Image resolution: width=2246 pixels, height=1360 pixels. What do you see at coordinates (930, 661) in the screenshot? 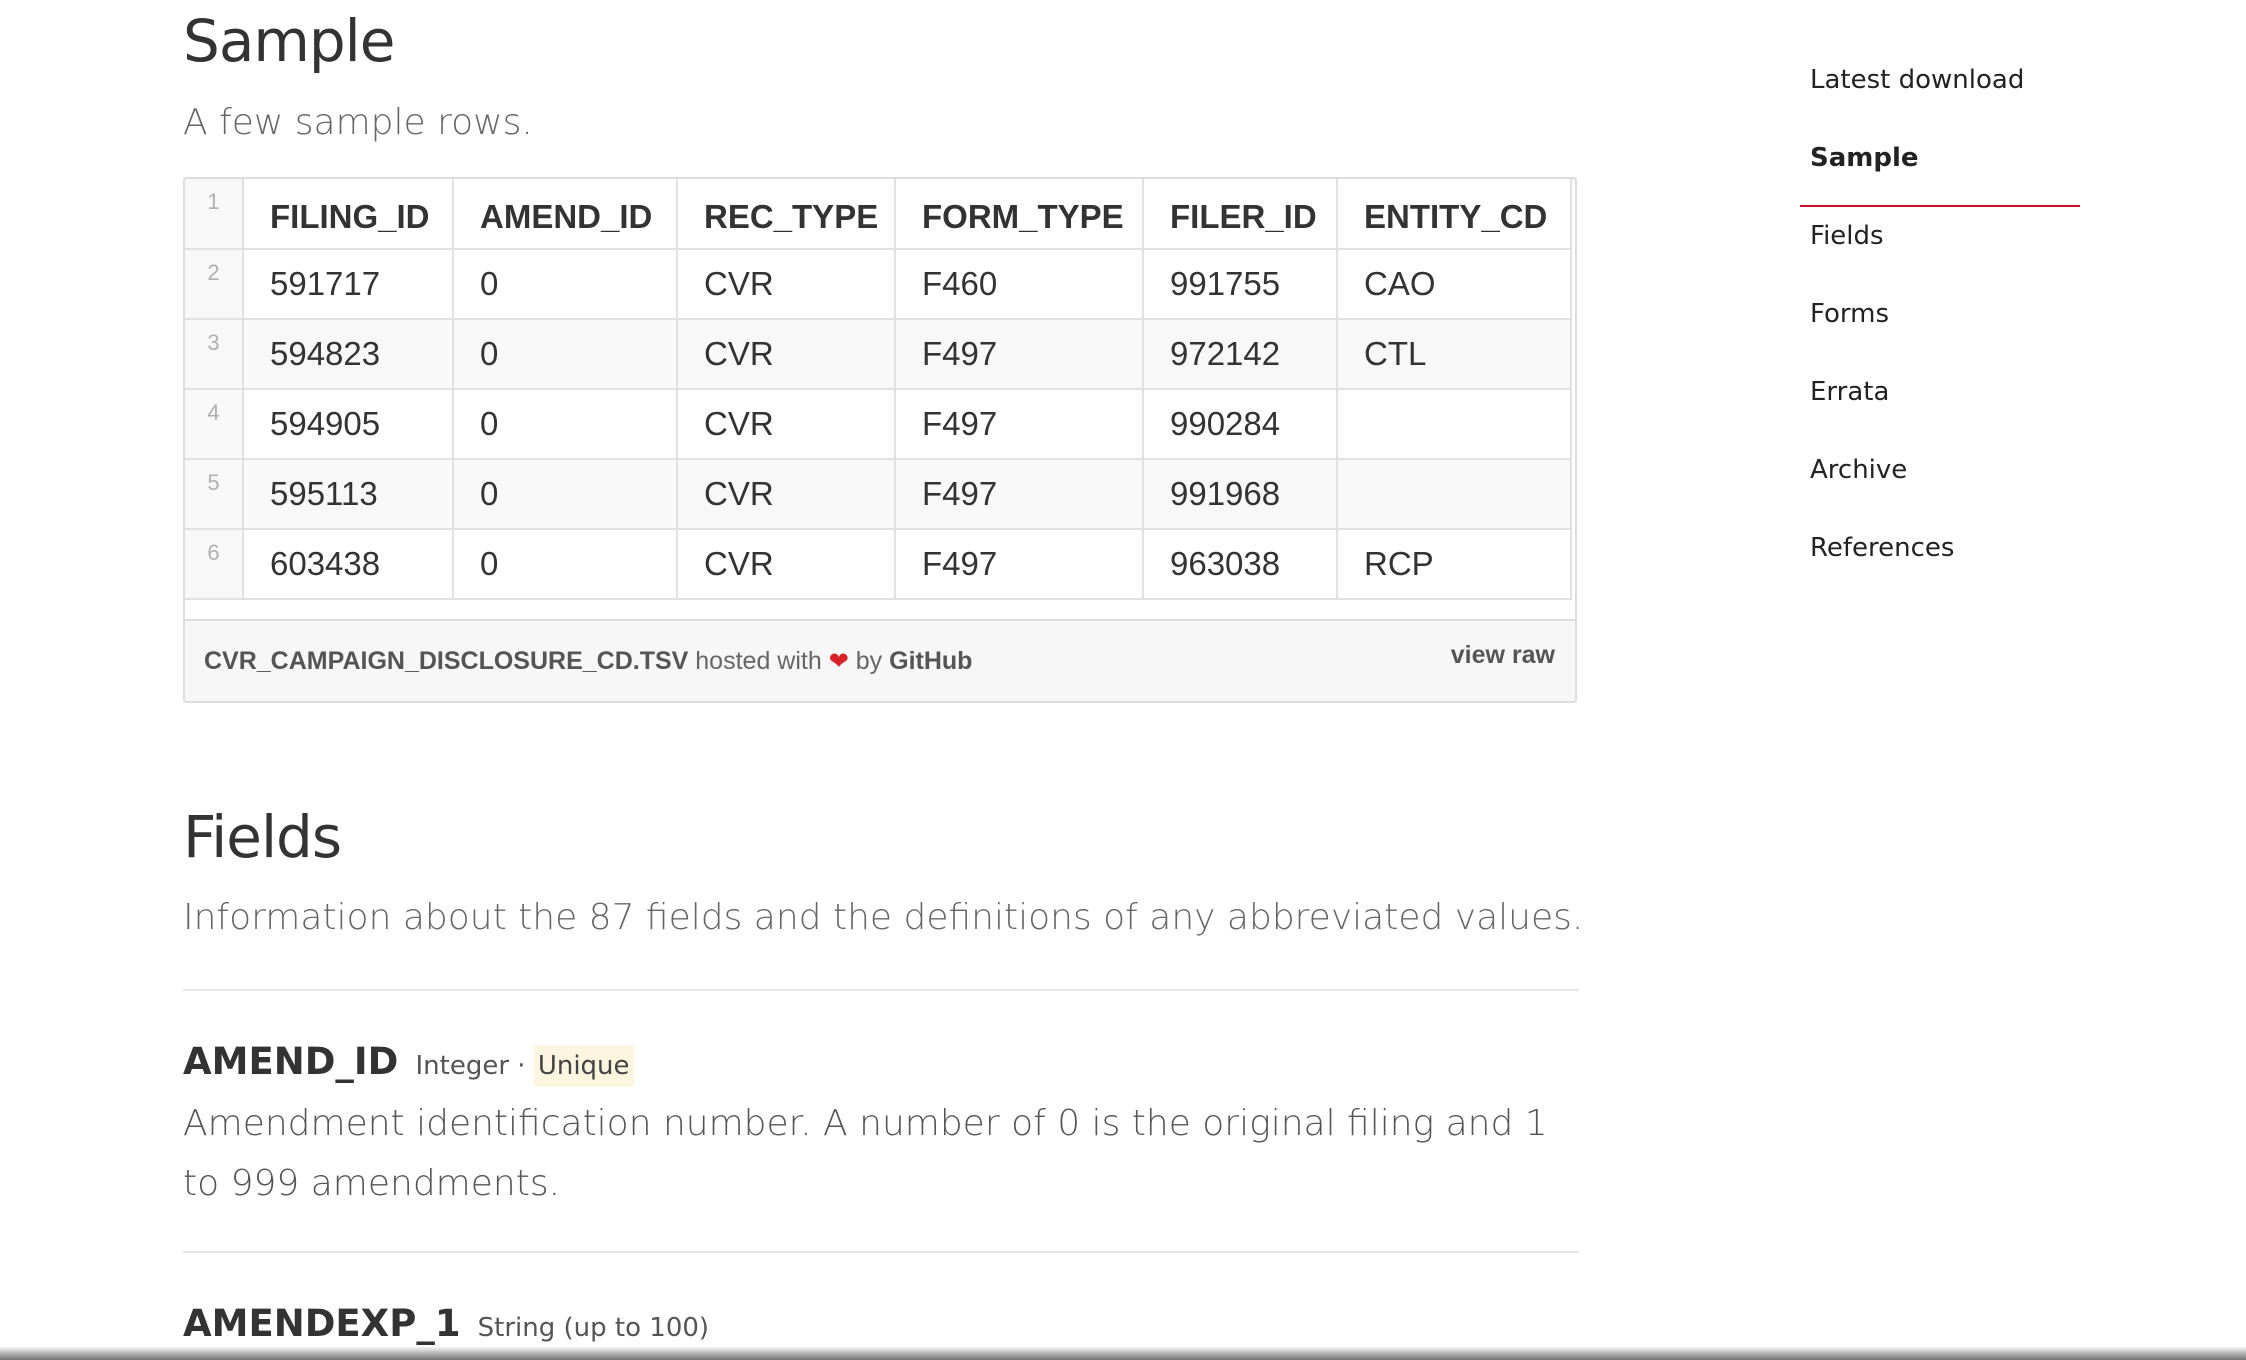
I see `github-link: GitHub` at bounding box center [930, 661].